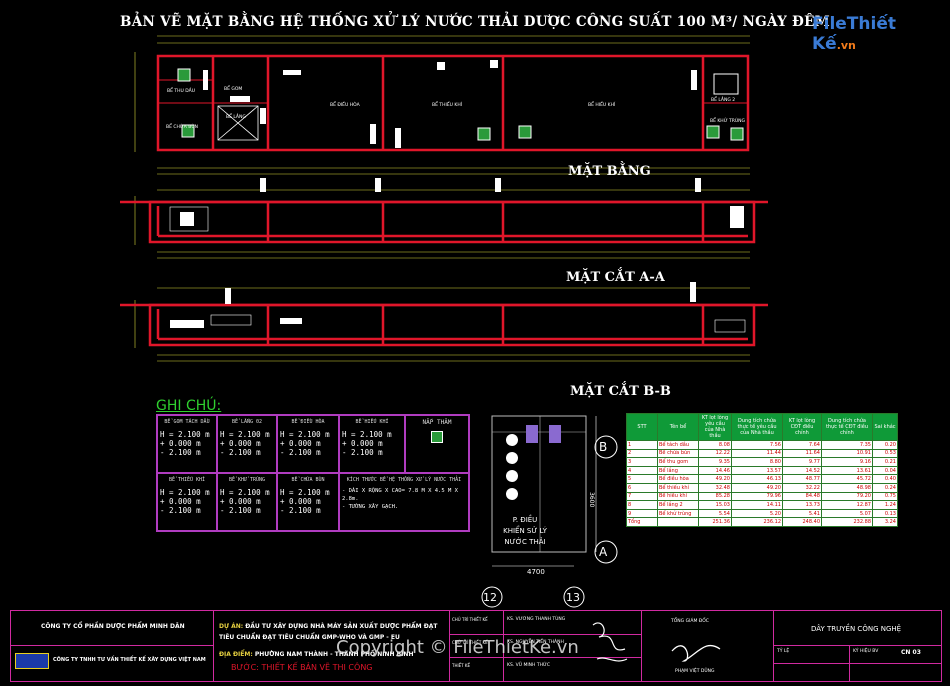  What do you see at coordinates (525, 531) in the screenshot?
I see `control-room-label: P. ĐIỀU KHIỂN SỬ LÝ NƯỚC THẢI` at bounding box center [525, 531].